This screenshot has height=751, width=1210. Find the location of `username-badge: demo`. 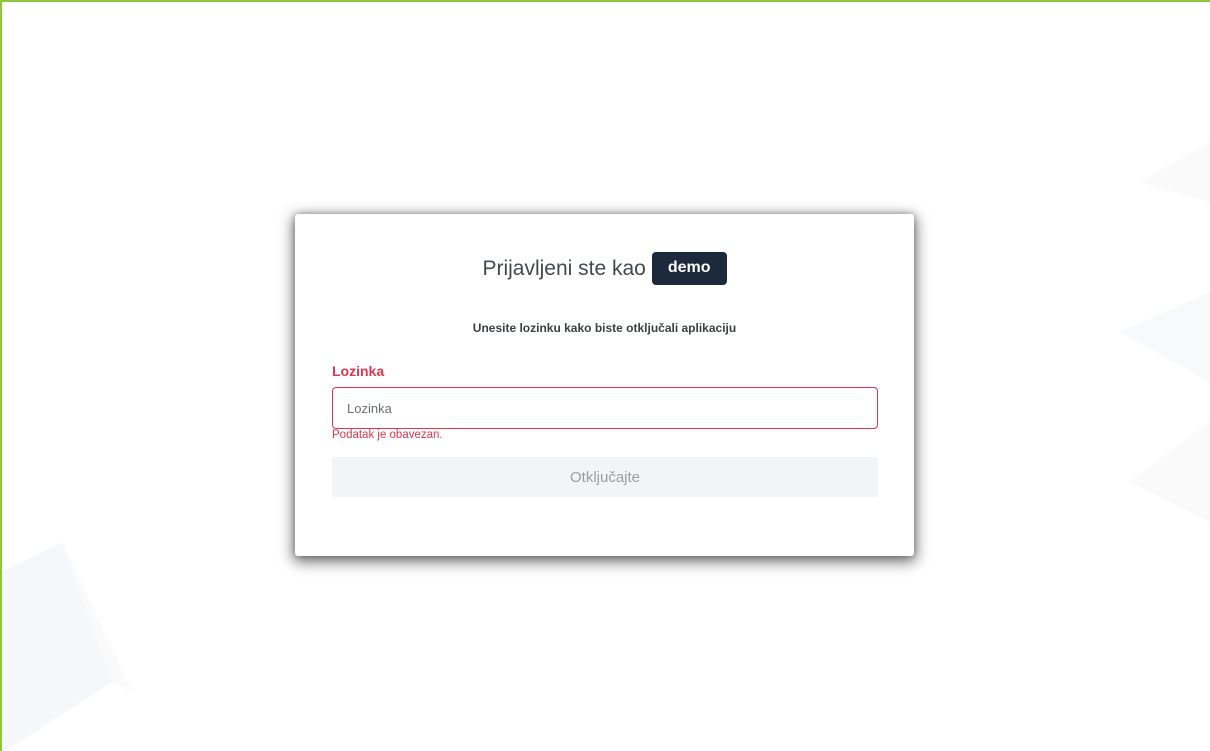

username-badge: demo is located at coordinates (689, 268).